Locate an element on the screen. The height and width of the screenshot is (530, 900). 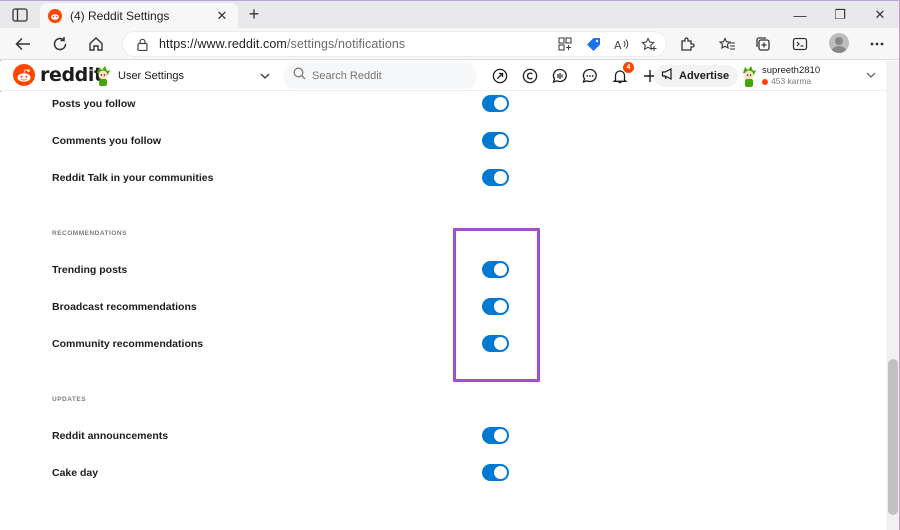
header-icons: 4 is located at coordinates (575, 74).